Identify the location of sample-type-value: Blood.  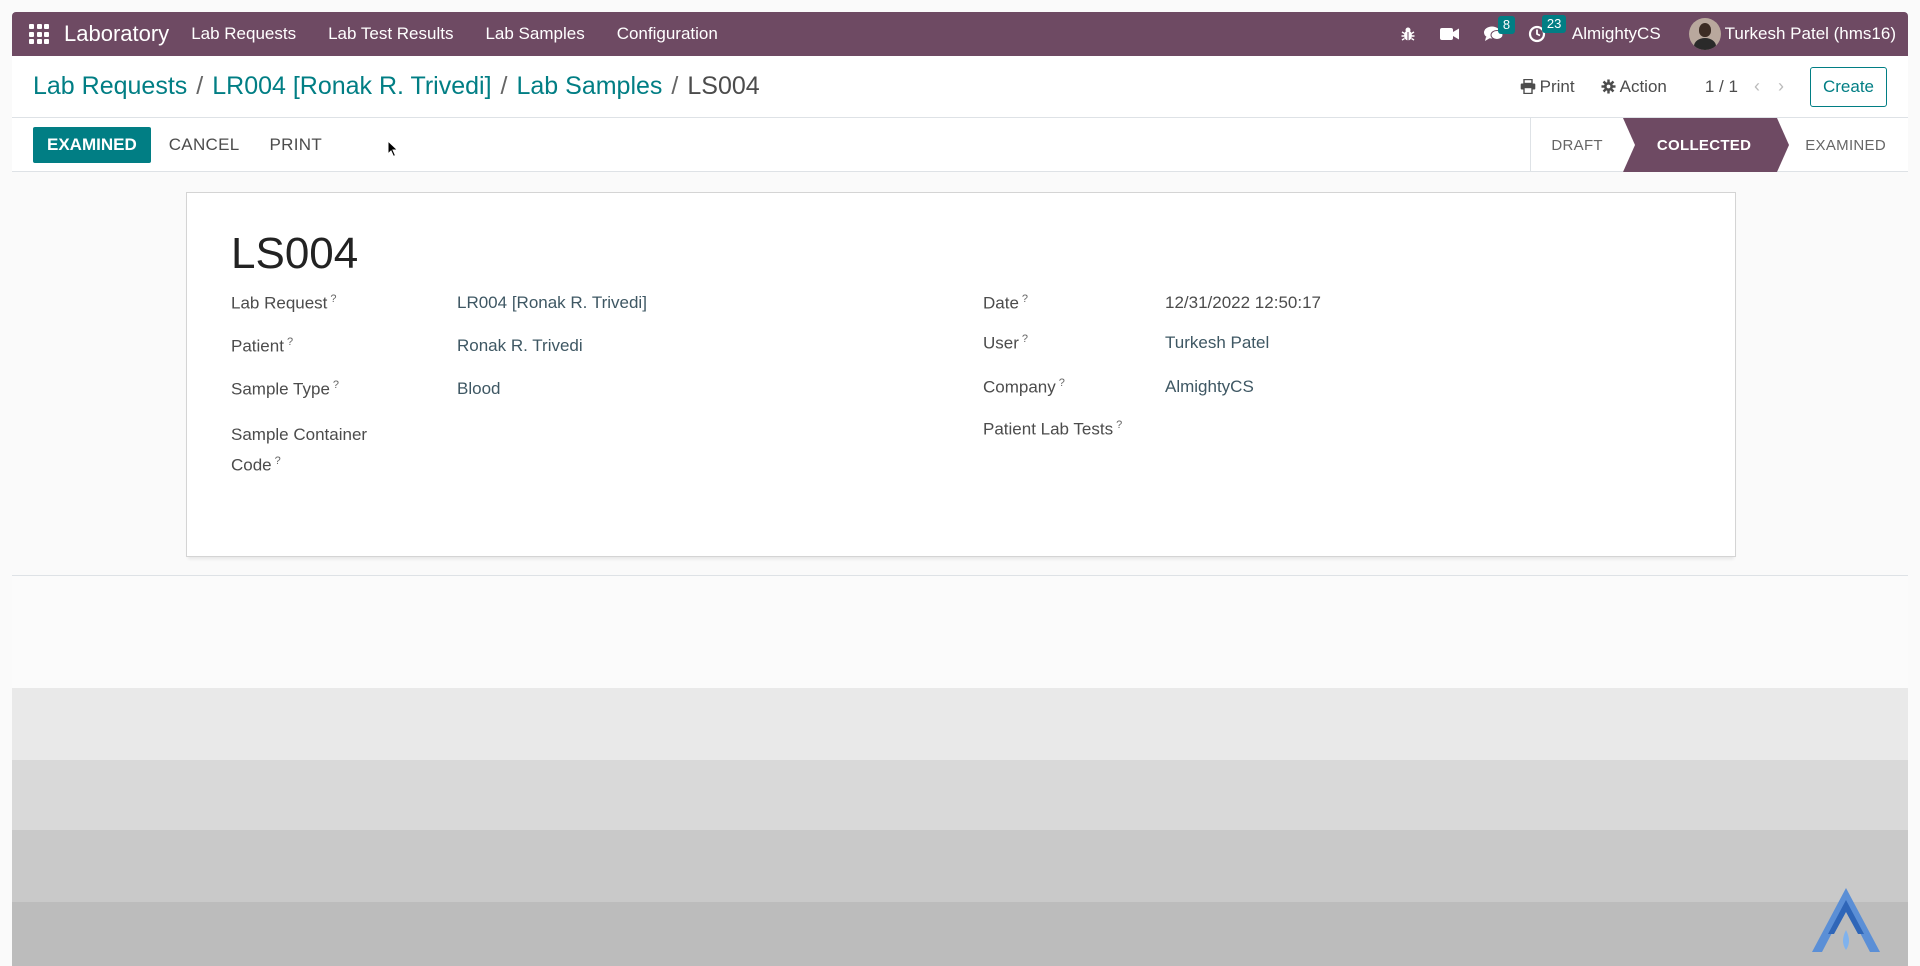
(478, 390).